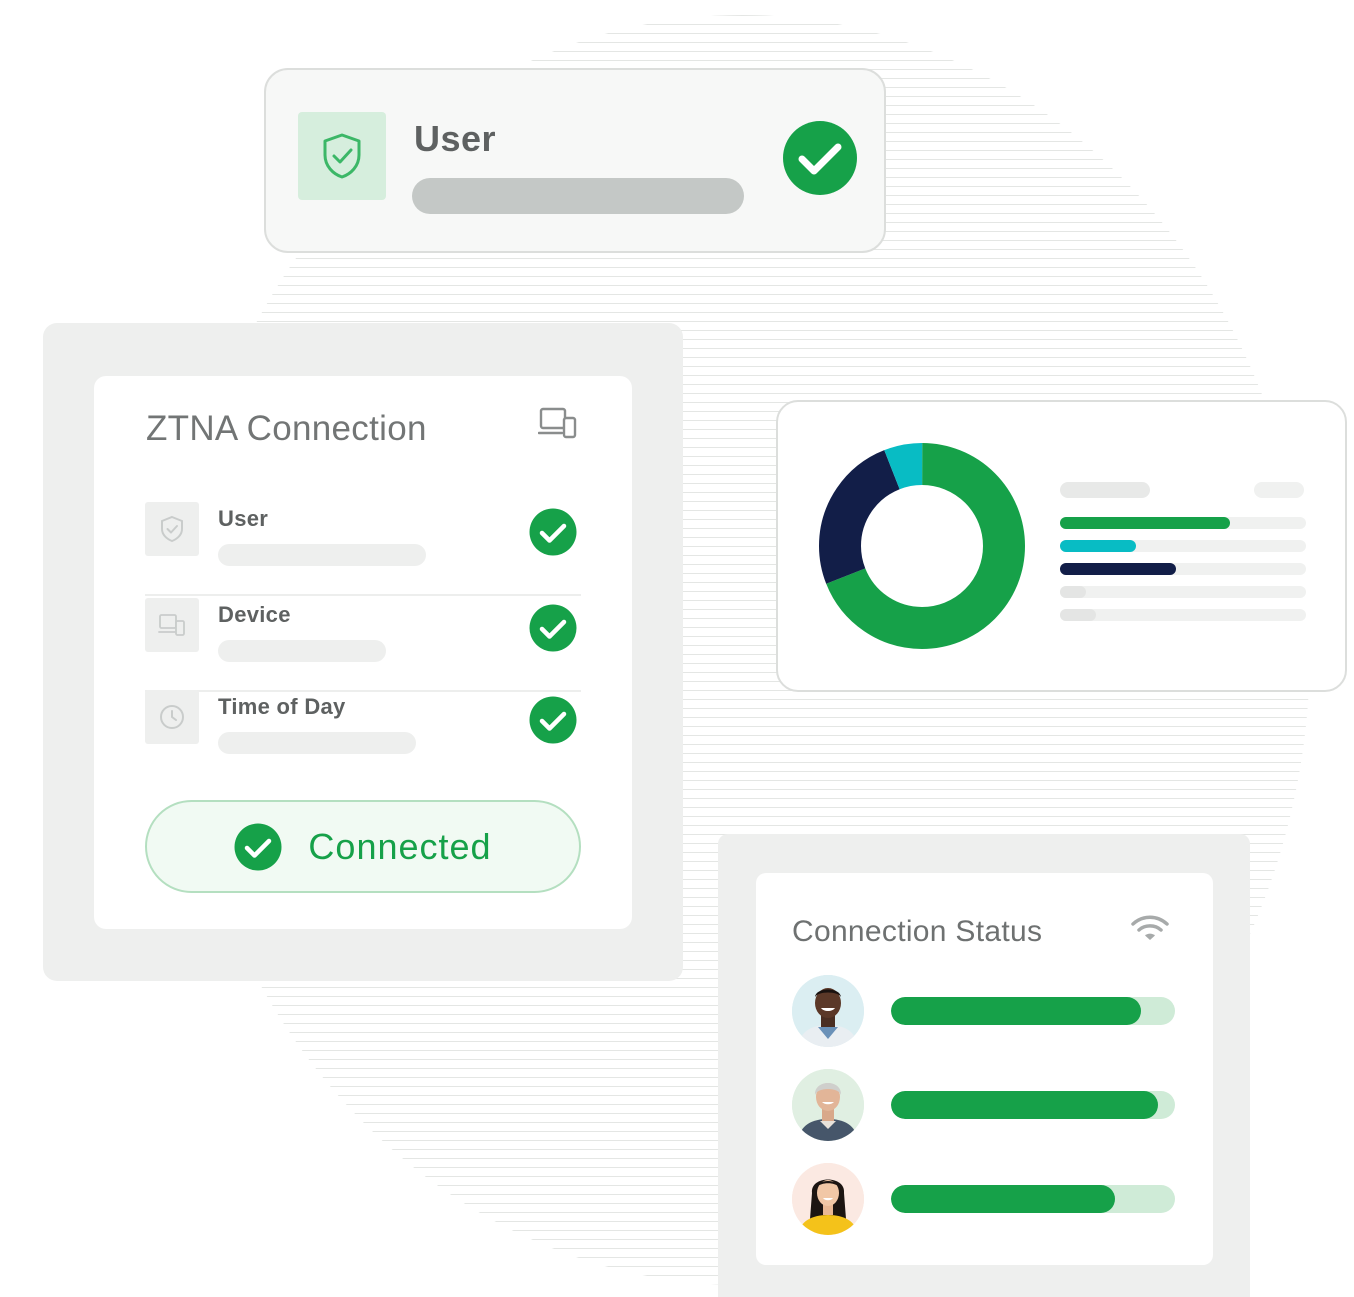  What do you see at coordinates (243, 518) in the screenshot?
I see `check-row-label: User` at bounding box center [243, 518].